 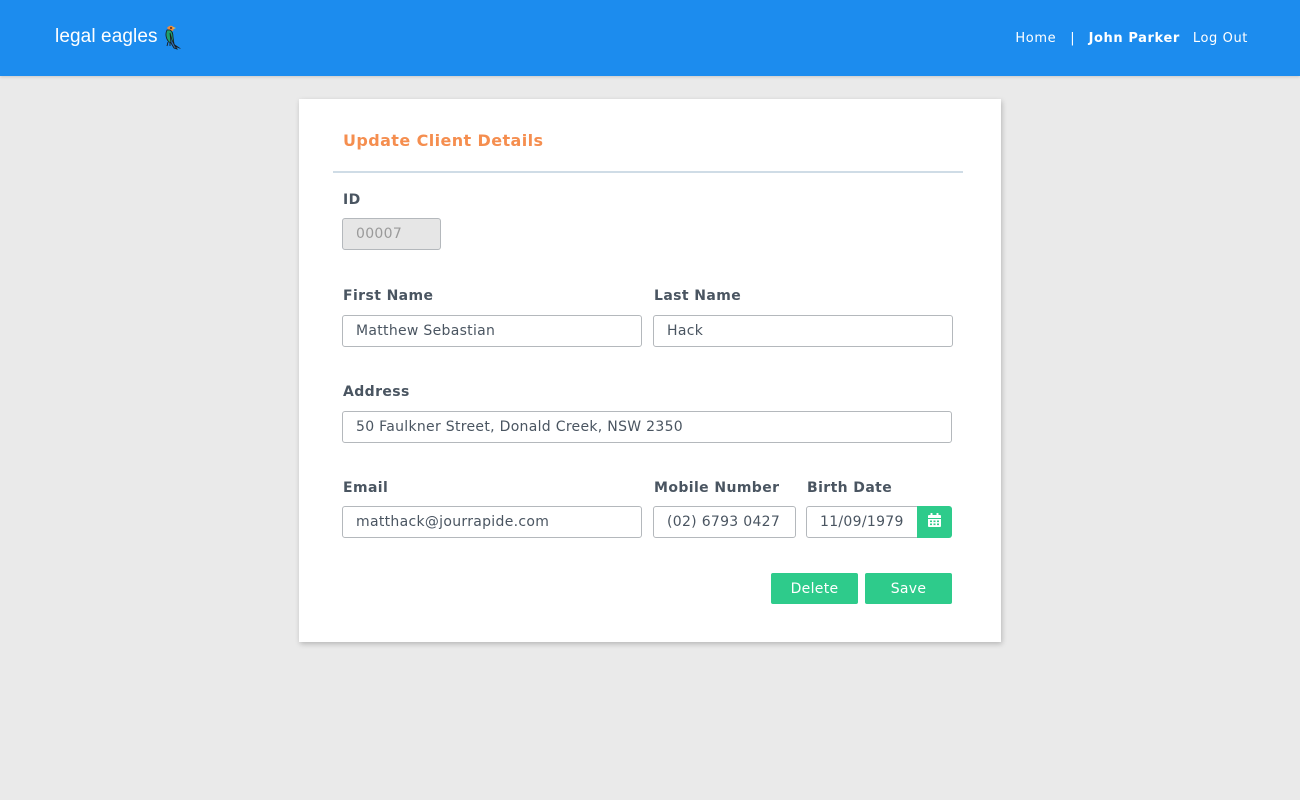 What do you see at coordinates (724, 522) in the screenshot?
I see `mobile-number-field` at bounding box center [724, 522].